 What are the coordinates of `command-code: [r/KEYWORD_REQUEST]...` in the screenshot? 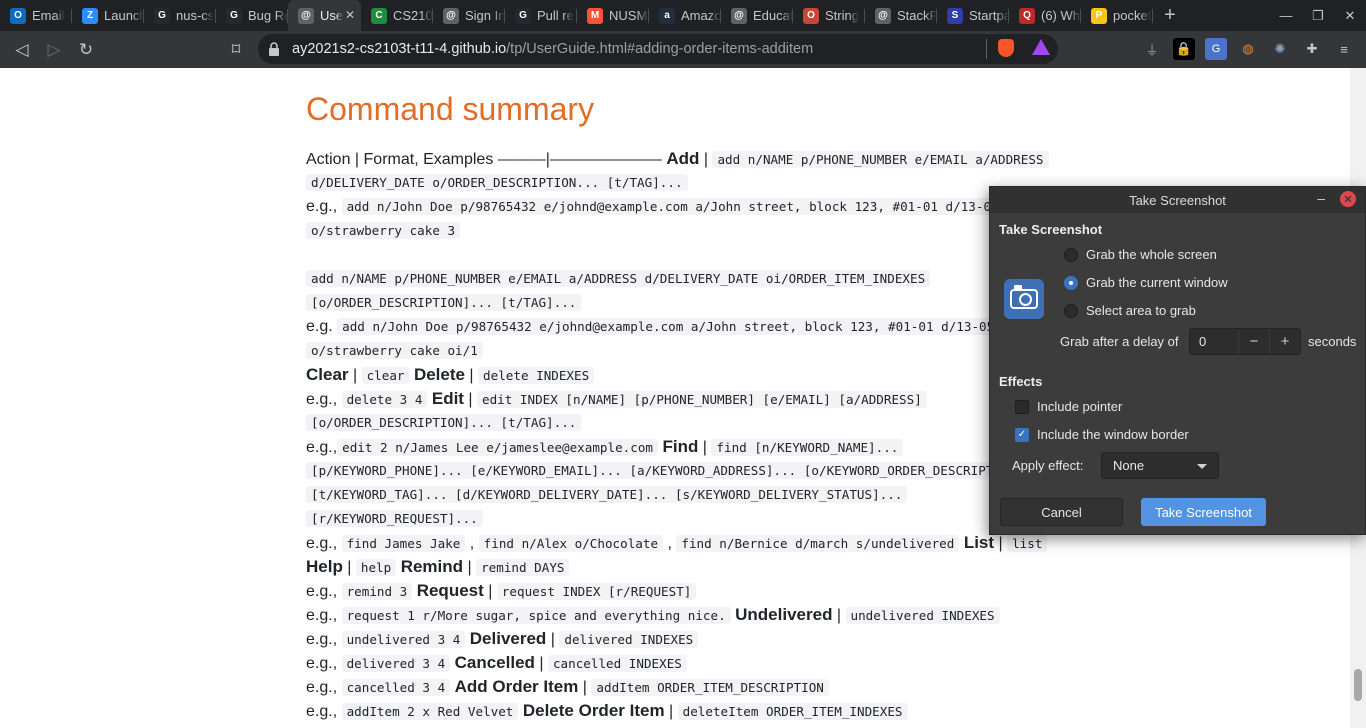 It's located at (394, 518).